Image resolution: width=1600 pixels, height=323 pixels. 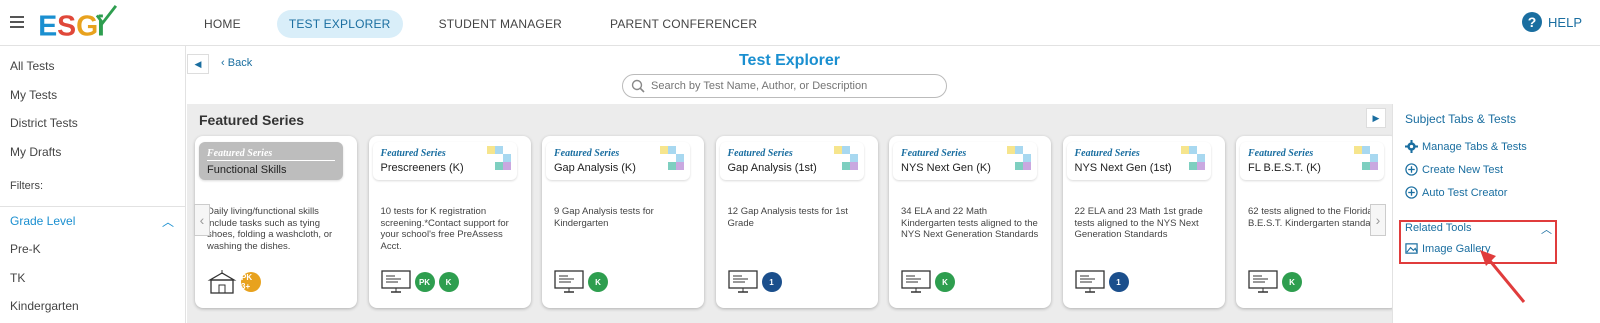 I want to click on create-new-test-link: Create New Test, so click(x=1454, y=169).